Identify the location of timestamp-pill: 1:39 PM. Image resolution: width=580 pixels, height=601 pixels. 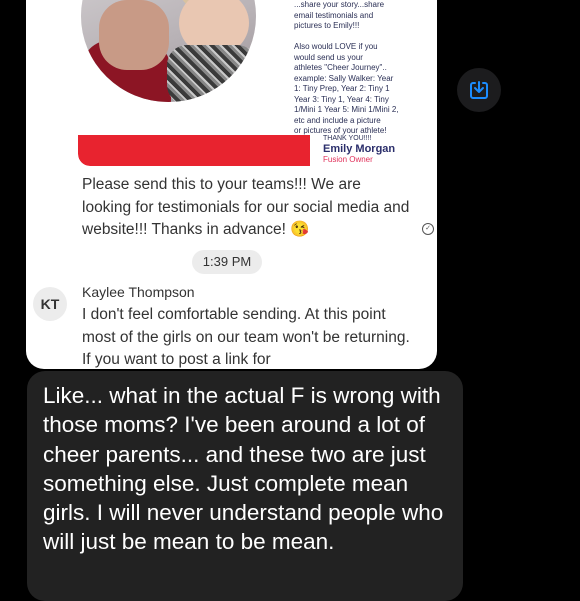
(227, 262).